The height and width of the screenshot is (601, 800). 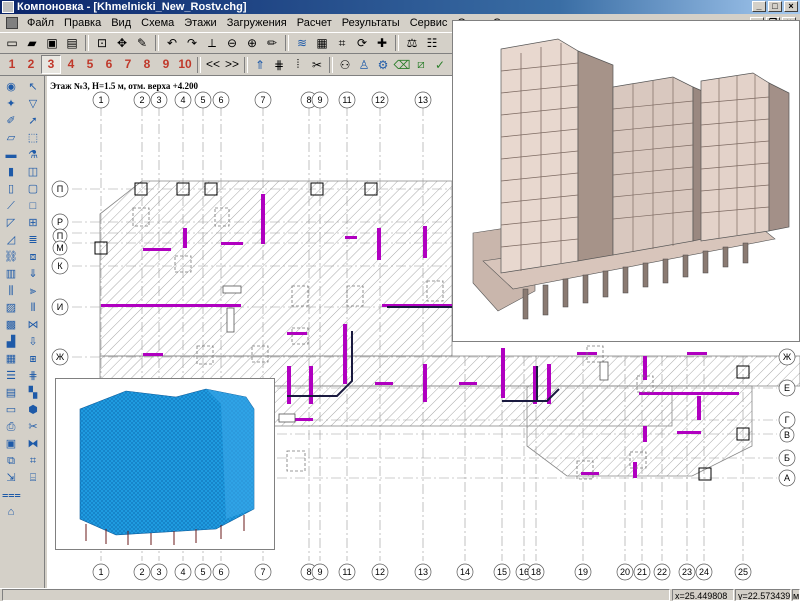 What do you see at coordinates (11, 512) in the screenshot?
I see `roof-icon: ⌂` at bounding box center [11, 512].